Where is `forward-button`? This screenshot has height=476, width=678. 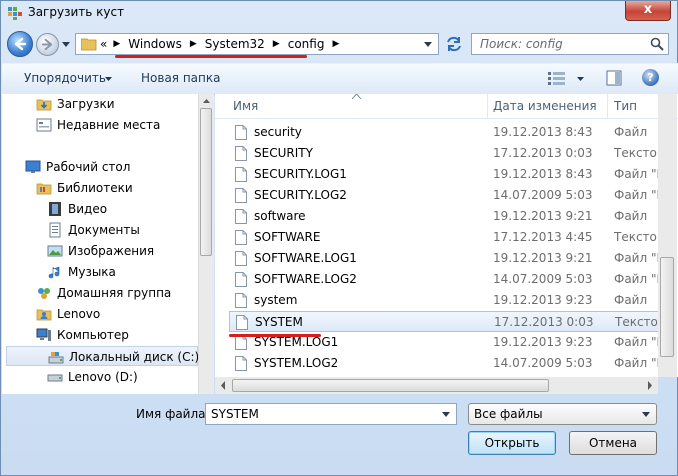 forward-button is located at coordinates (47, 44).